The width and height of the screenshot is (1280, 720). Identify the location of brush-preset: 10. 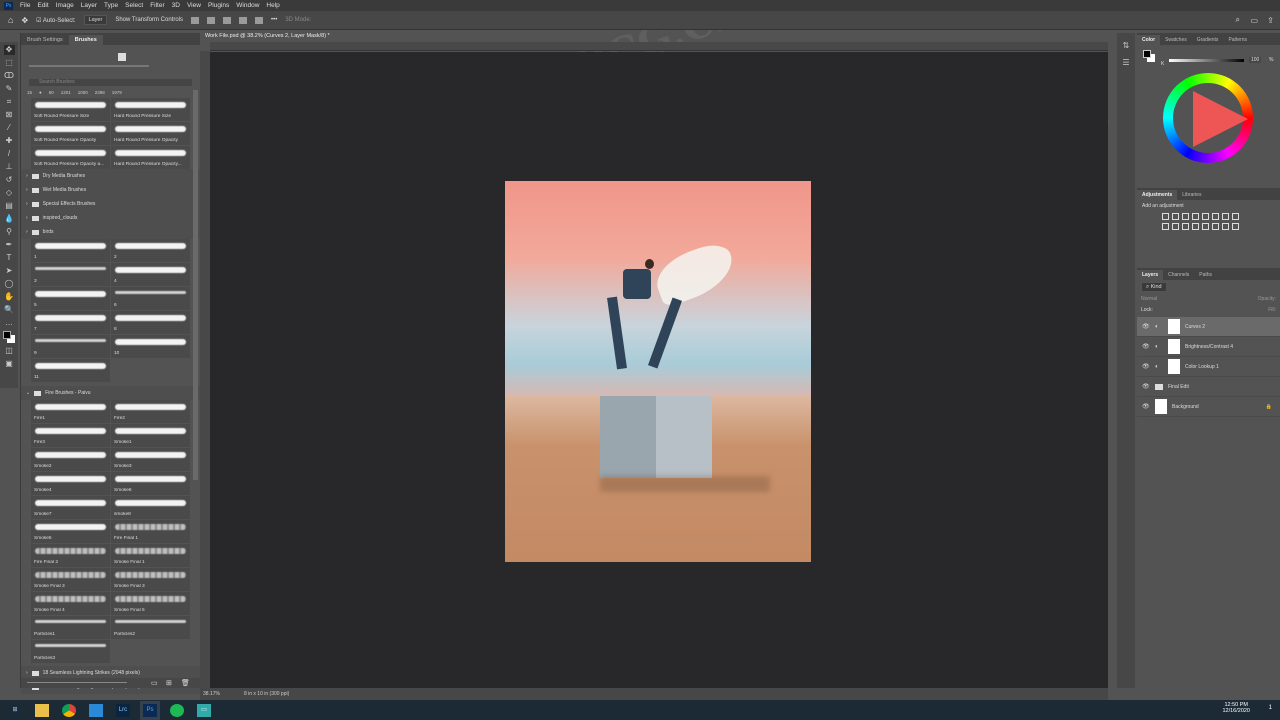
(150, 346).